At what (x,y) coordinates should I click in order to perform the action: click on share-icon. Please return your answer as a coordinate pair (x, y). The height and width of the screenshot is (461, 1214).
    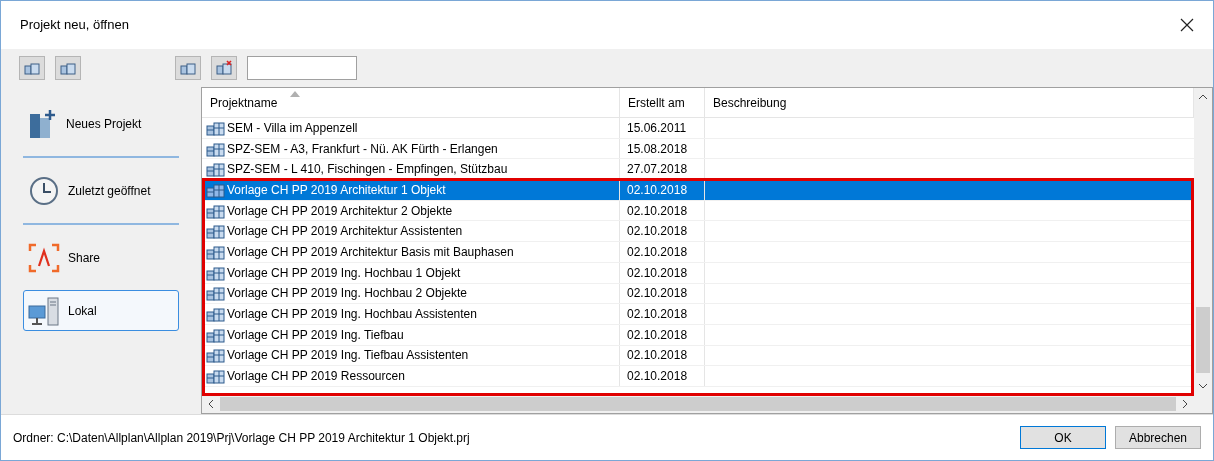
    Looking at the image, I should click on (44, 257).